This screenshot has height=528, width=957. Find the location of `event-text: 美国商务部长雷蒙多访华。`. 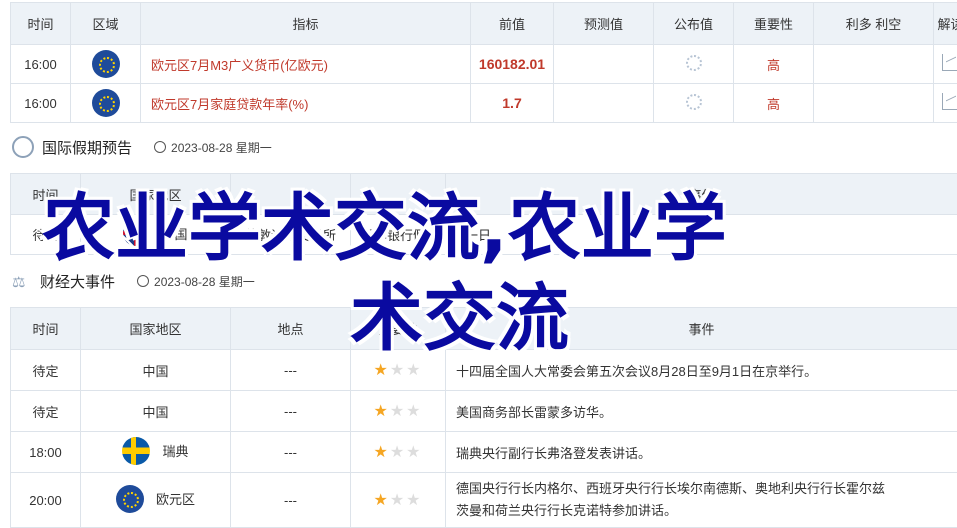

event-text: 美国商务部长雷蒙多访华。 is located at coordinates (701, 411).